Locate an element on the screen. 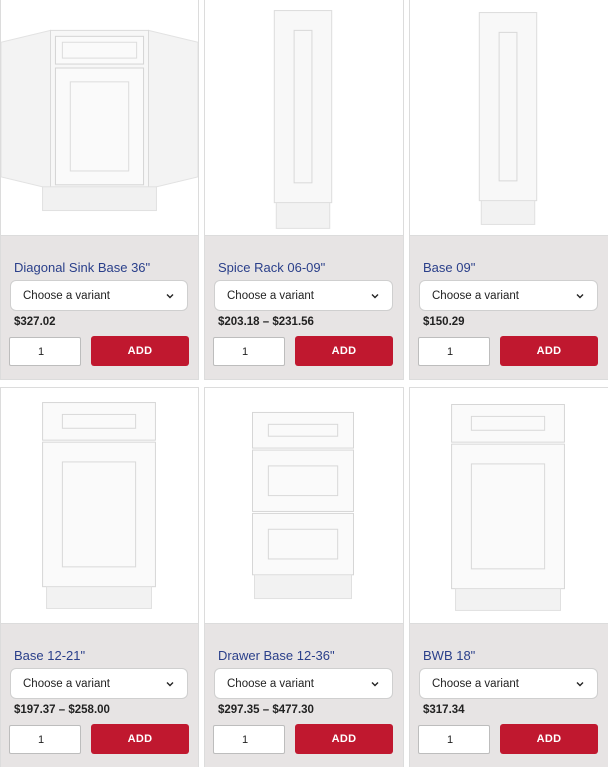  bwb-18-image is located at coordinates (508, 507).